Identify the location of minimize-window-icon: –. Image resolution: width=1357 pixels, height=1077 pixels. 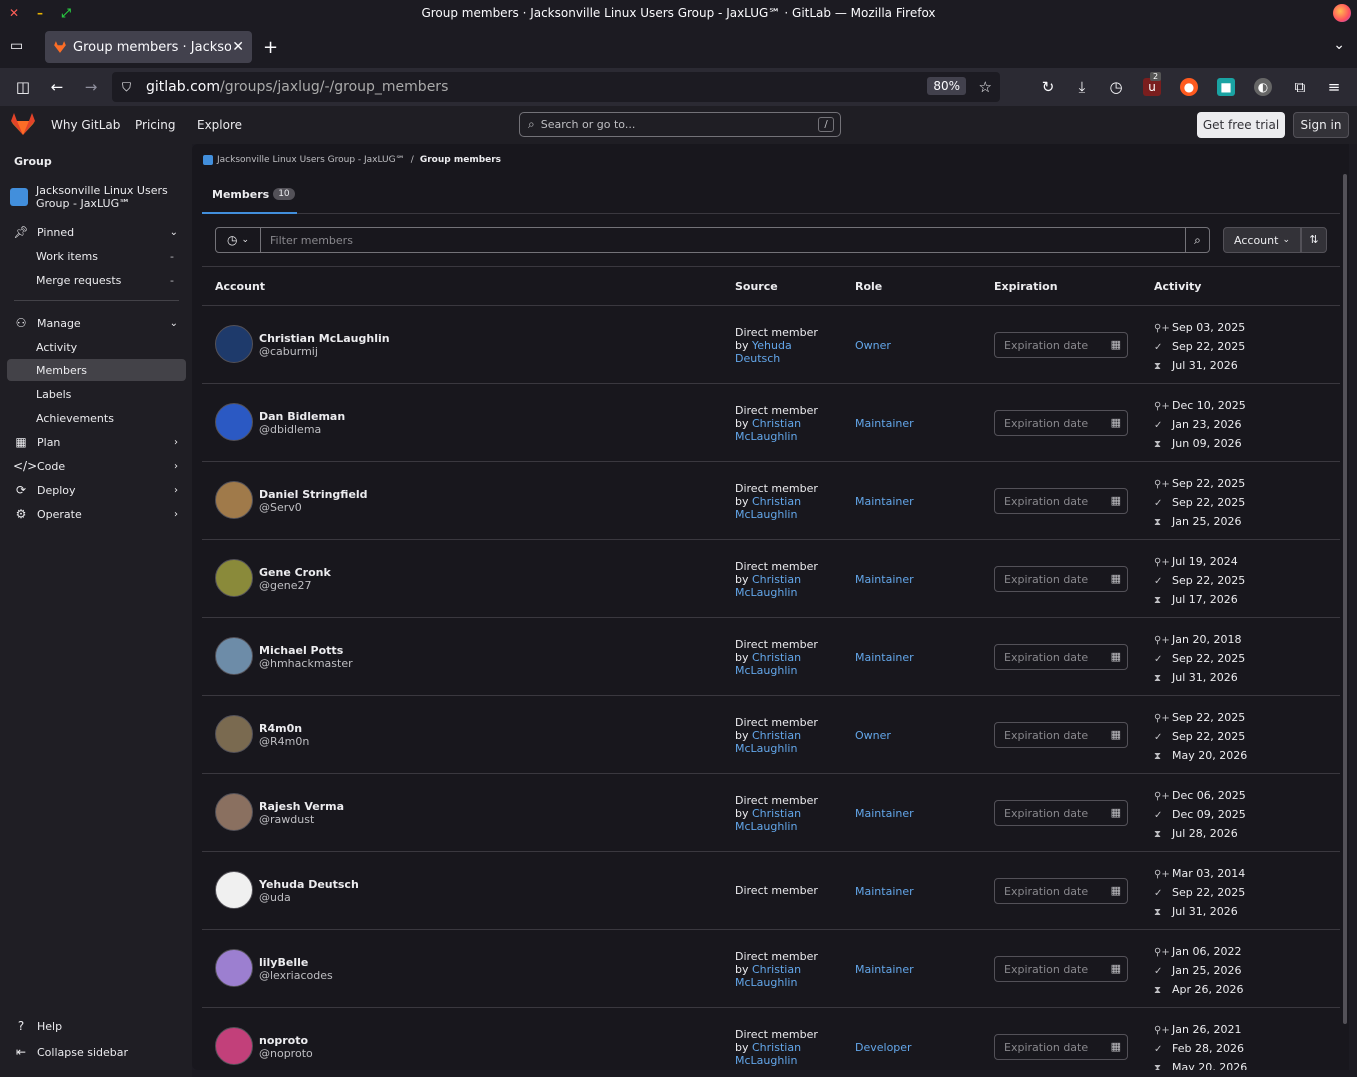
(40, 13).